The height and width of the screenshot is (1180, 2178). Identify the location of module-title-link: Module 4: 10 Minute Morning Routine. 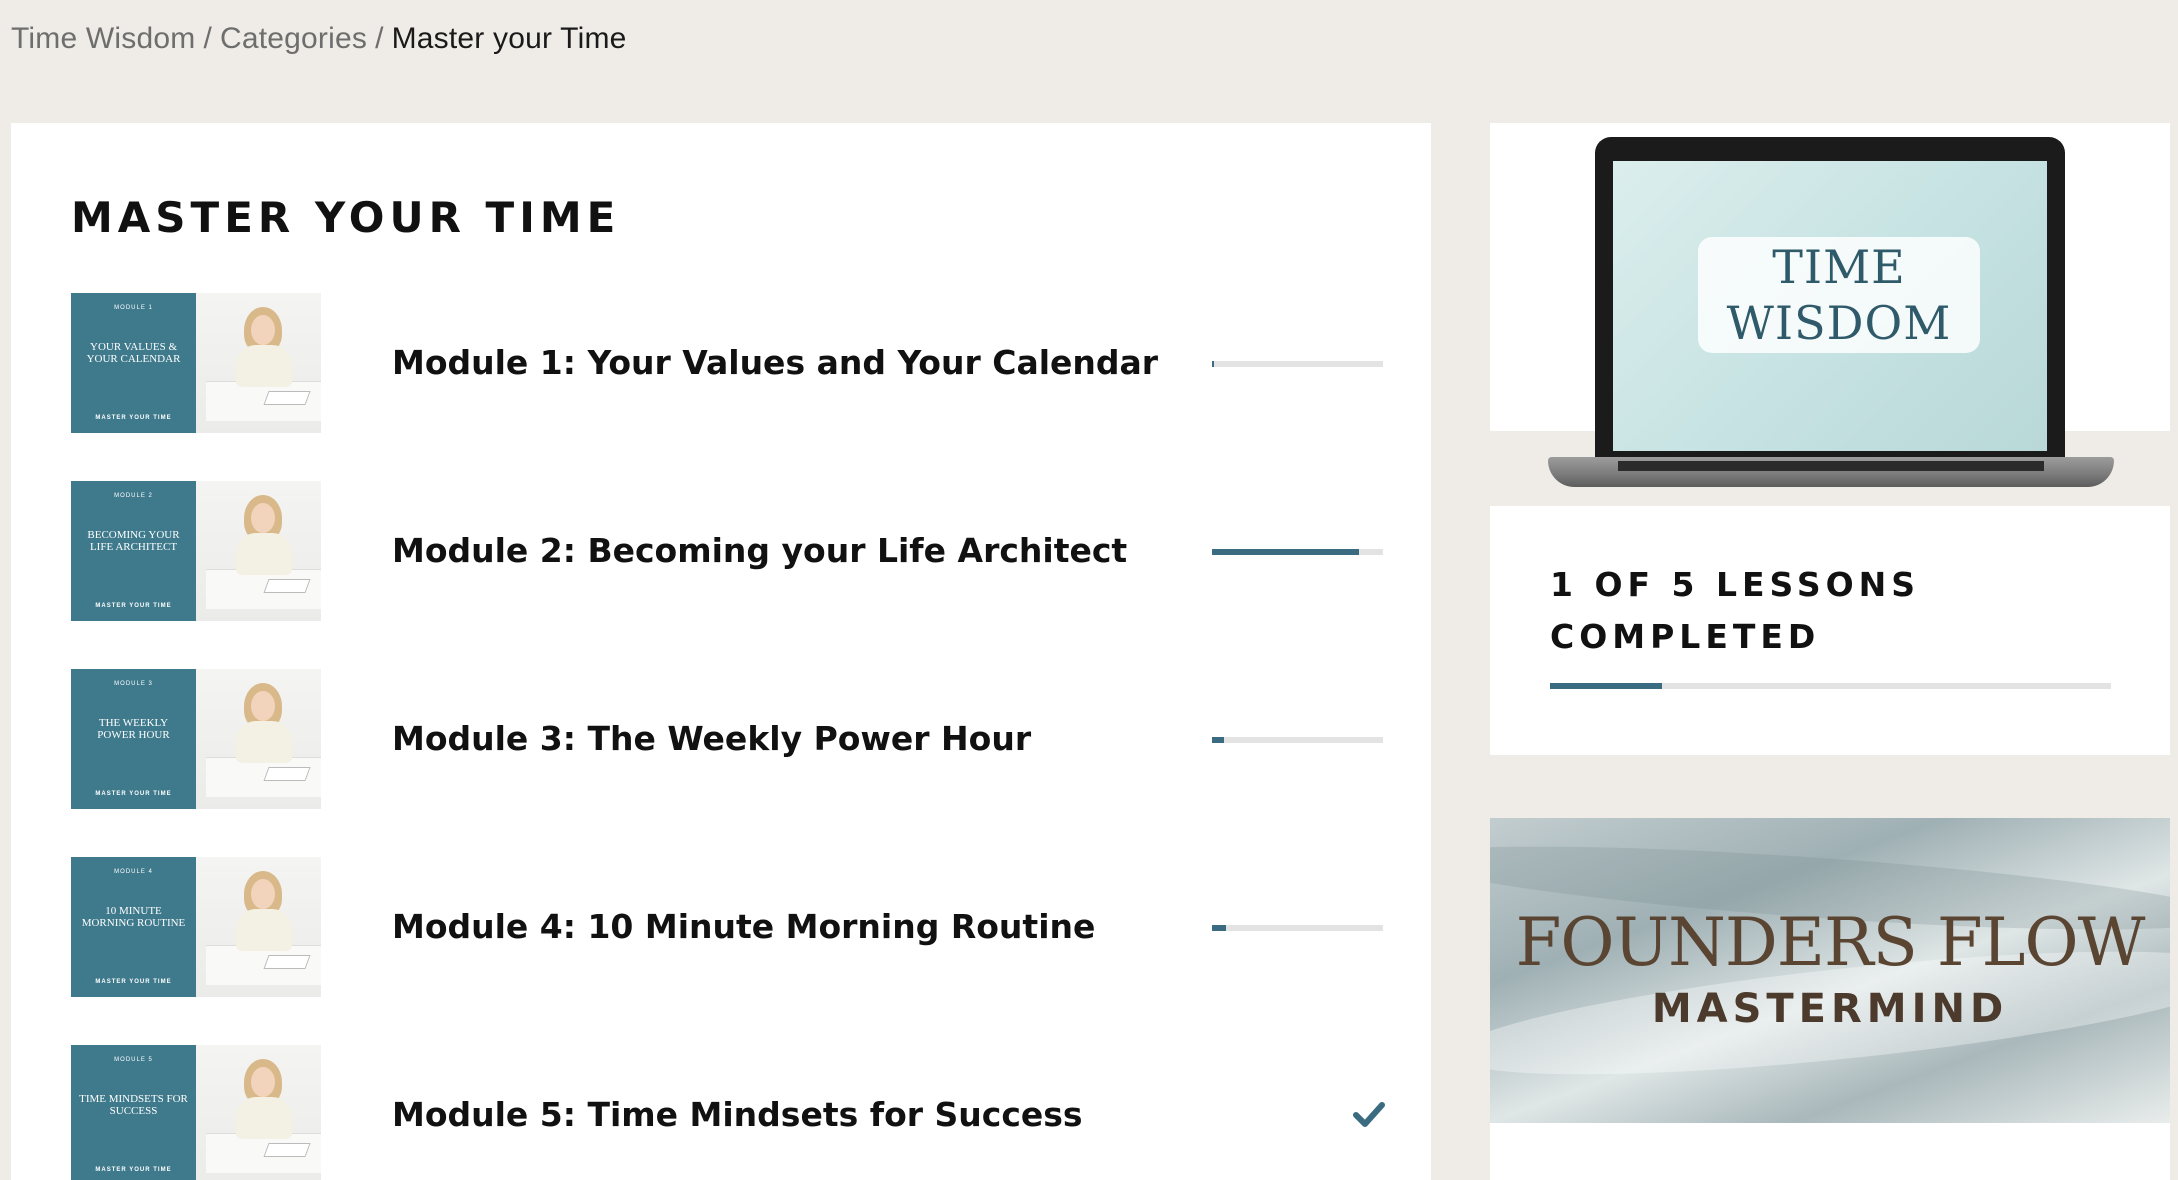
(743, 926).